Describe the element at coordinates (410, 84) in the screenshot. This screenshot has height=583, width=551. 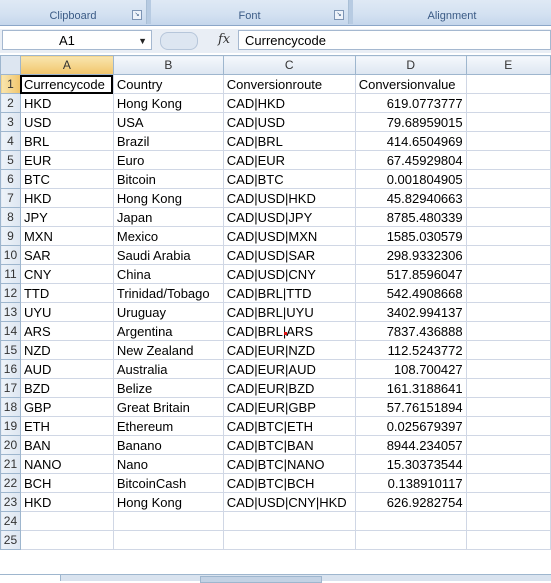
I see `cell: Conversionvalue` at that location.